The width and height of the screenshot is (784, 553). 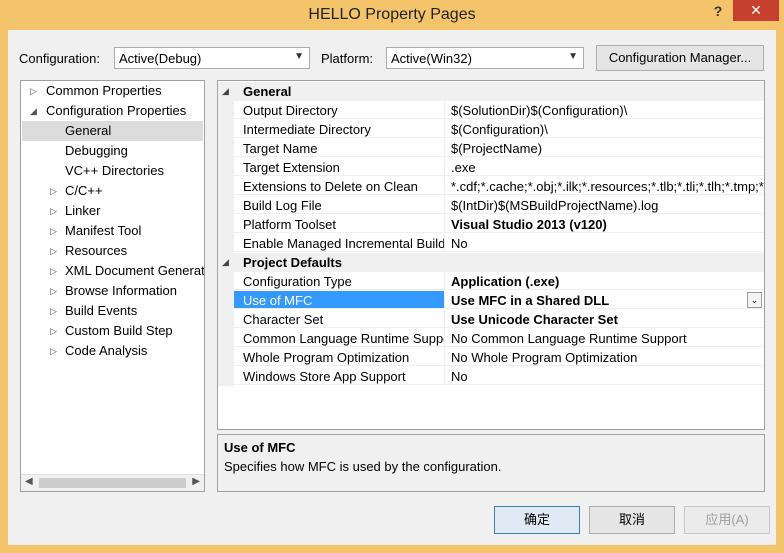 What do you see at coordinates (339, 319) in the screenshot?
I see `property-name: Character Set` at bounding box center [339, 319].